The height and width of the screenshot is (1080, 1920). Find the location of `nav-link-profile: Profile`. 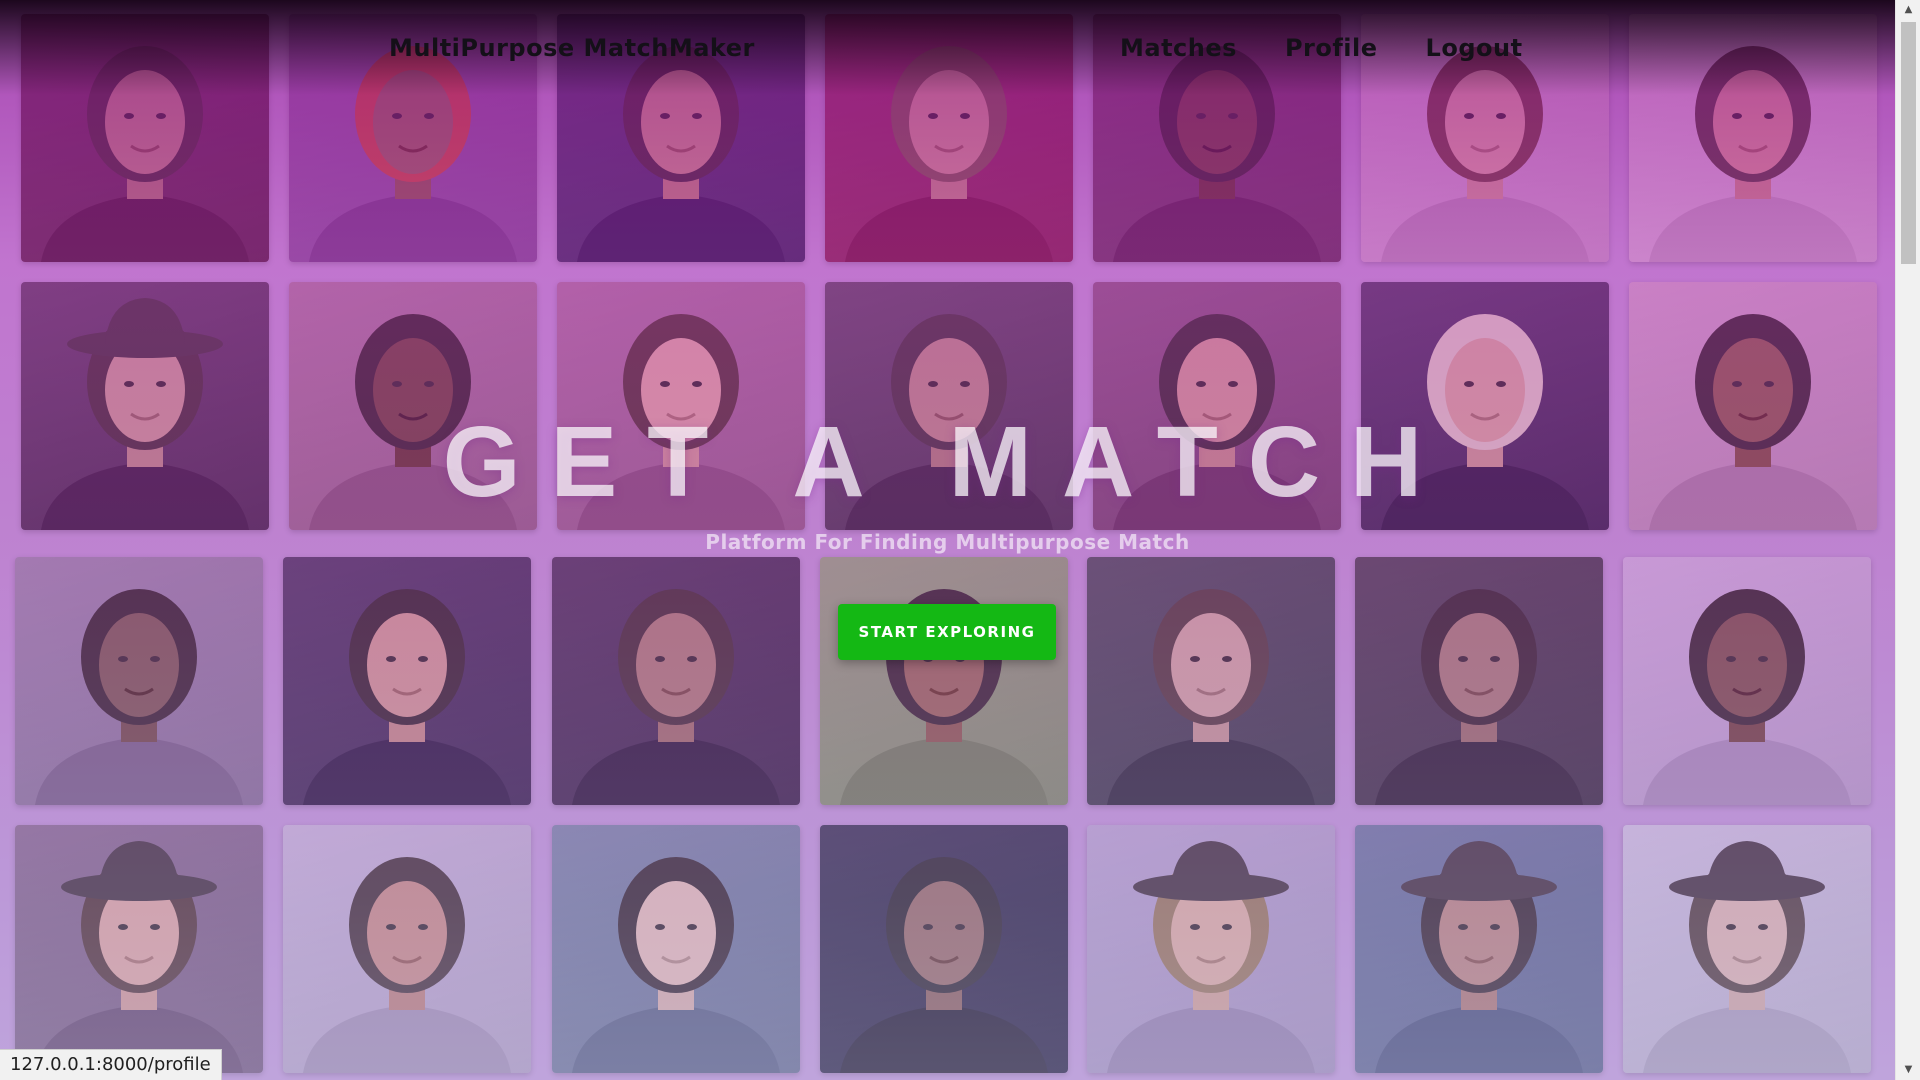

nav-link-profile: Profile is located at coordinates (1331, 48).